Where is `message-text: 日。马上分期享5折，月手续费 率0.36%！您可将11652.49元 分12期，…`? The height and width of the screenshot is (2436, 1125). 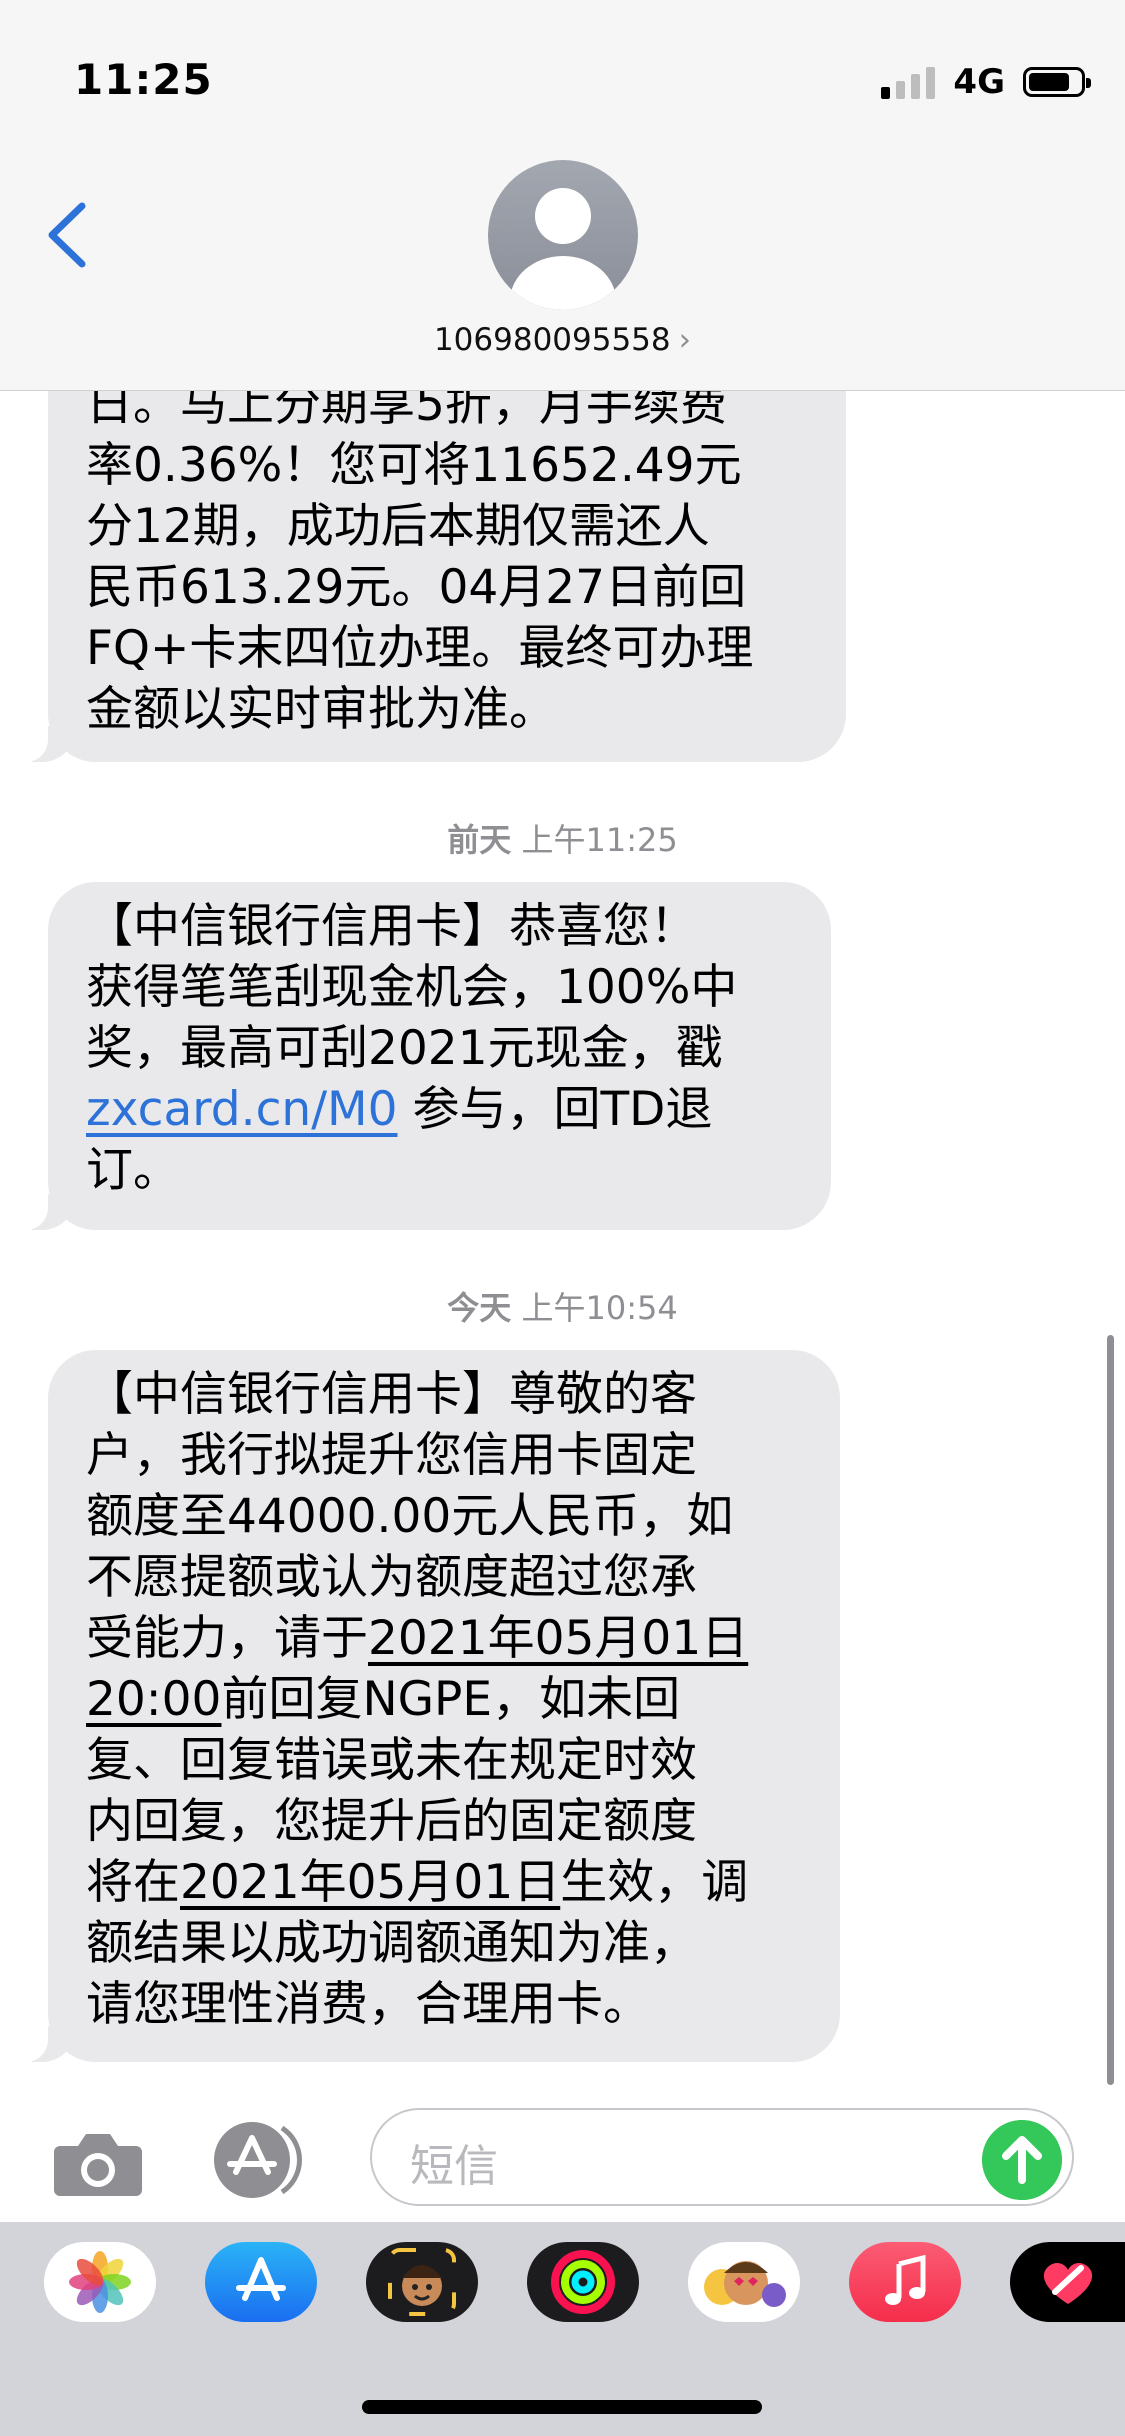
message-text: 日。马上分期享5折，月手续费 率0.36%！您可将11652.49元 分12期，… is located at coordinates (420, 557).